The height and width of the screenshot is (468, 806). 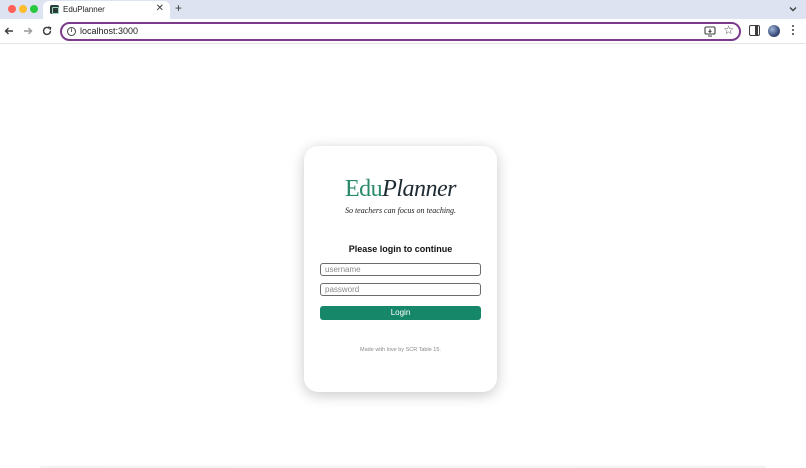 What do you see at coordinates (728, 30) in the screenshot?
I see `bookmark-star-icon: ☆` at bounding box center [728, 30].